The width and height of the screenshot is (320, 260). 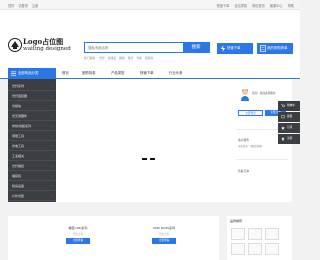 What do you see at coordinates (32, 106) in the screenshot?
I see `sidebar-item: 光模块 ›` at bounding box center [32, 106].